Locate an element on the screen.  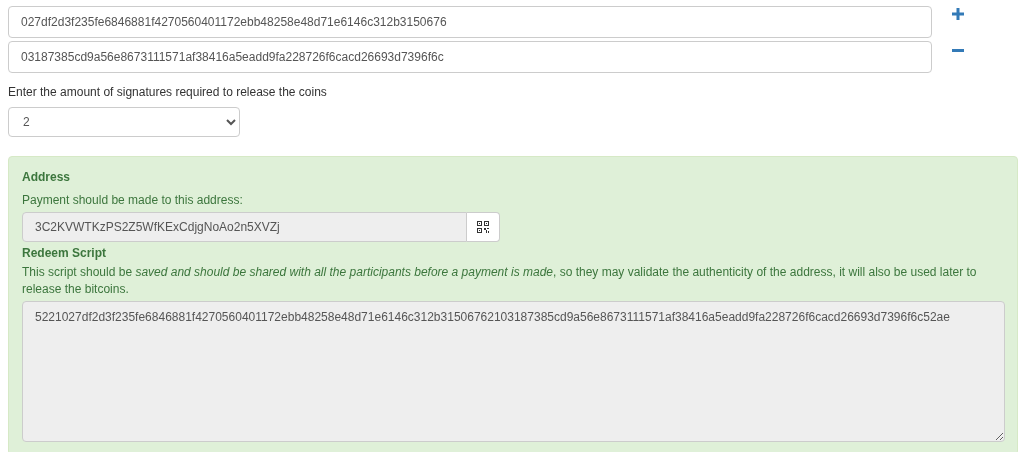
public-key-field: 03187385cd9a56e8673111571af38416a5eadd9fa228726f6cacd26693d7396f6c is located at coordinates (470, 57).